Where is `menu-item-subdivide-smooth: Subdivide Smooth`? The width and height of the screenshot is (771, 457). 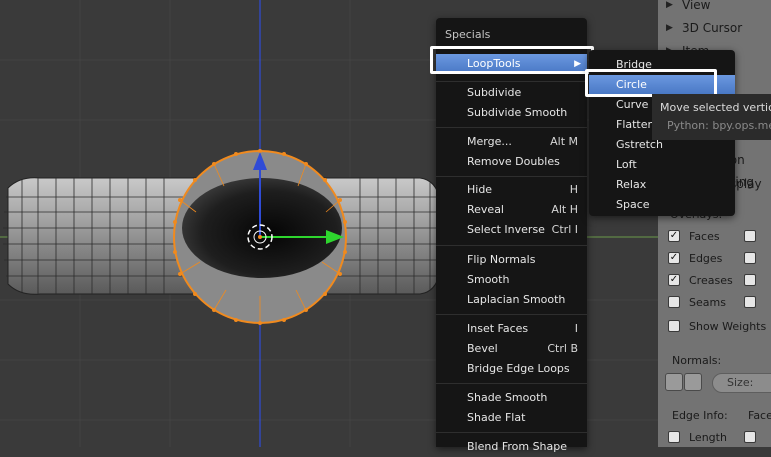 menu-item-subdivide-smooth: Subdivide Smooth is located at coordinates (511, 113).